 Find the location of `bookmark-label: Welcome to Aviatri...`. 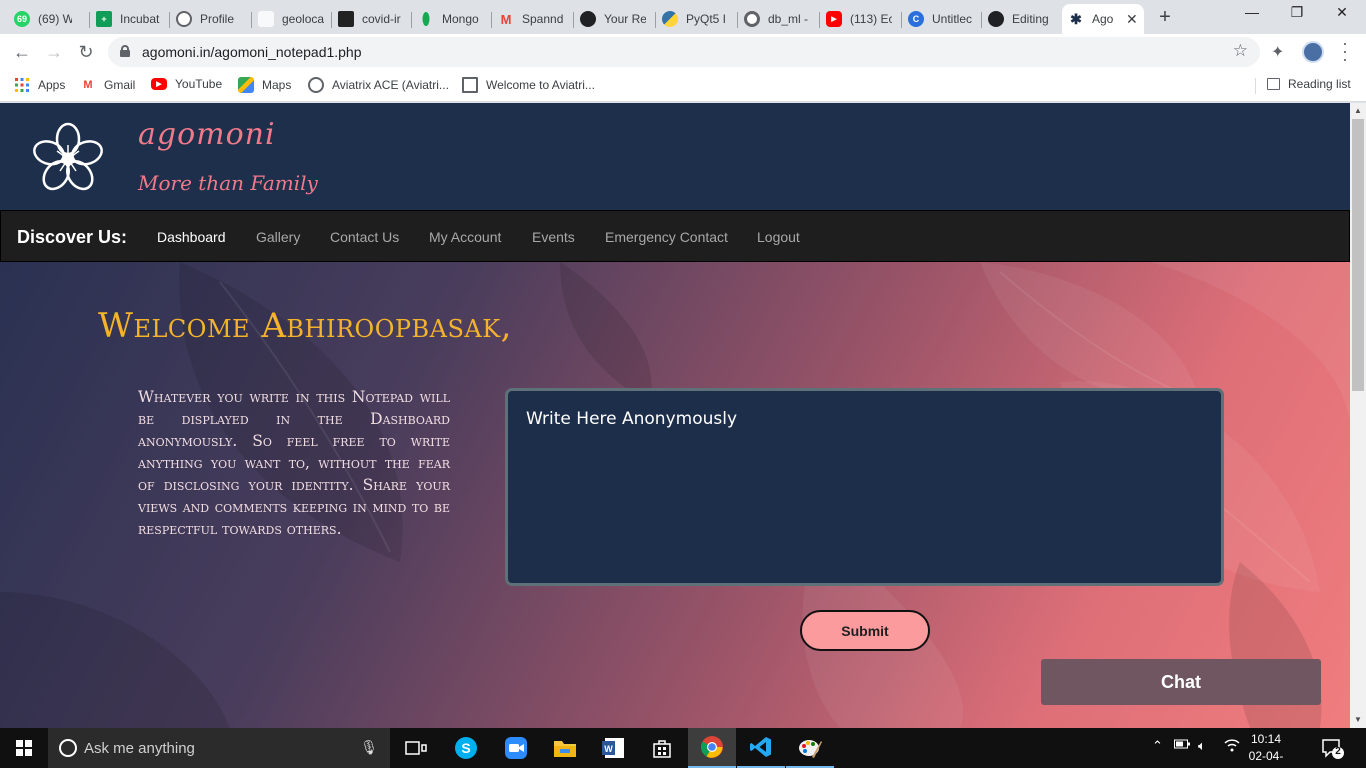

bookmark-label: Welcome to Aviatri... is located at coordinates (540, 85).